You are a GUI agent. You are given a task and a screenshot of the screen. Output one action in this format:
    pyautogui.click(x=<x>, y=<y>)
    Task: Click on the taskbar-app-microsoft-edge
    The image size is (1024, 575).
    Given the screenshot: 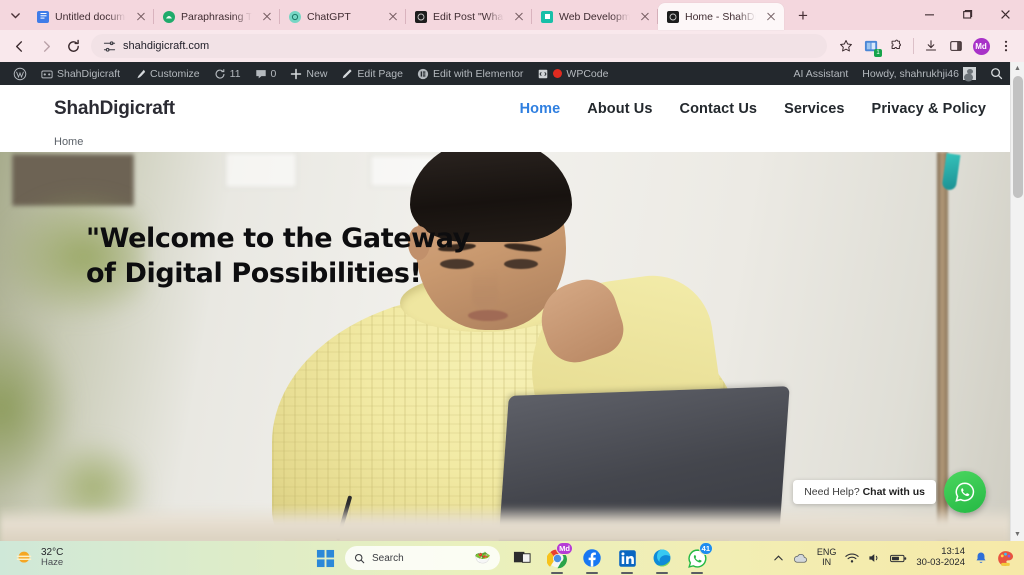 What is the action you would take?
    pyautogui.click(x=662, y=559)
    